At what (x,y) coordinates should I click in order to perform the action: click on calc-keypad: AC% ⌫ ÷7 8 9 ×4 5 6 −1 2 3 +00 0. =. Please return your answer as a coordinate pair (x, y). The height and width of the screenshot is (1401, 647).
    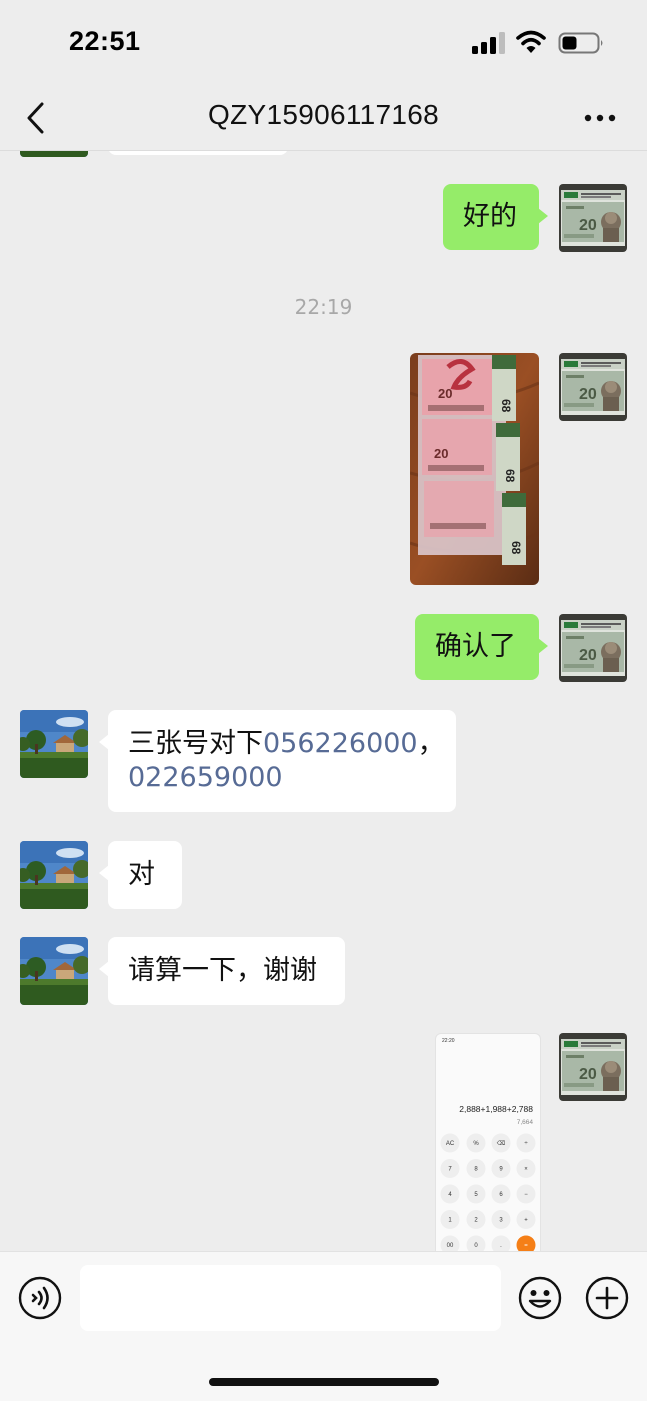
    Looking at the image, I should click on (488, 1192).